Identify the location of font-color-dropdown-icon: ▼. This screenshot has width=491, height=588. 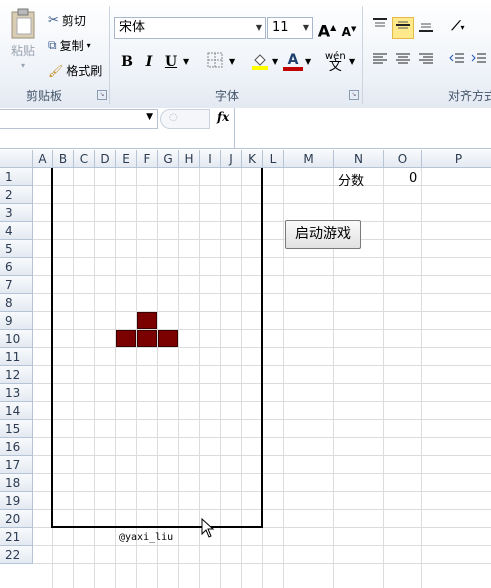
(308, 61).